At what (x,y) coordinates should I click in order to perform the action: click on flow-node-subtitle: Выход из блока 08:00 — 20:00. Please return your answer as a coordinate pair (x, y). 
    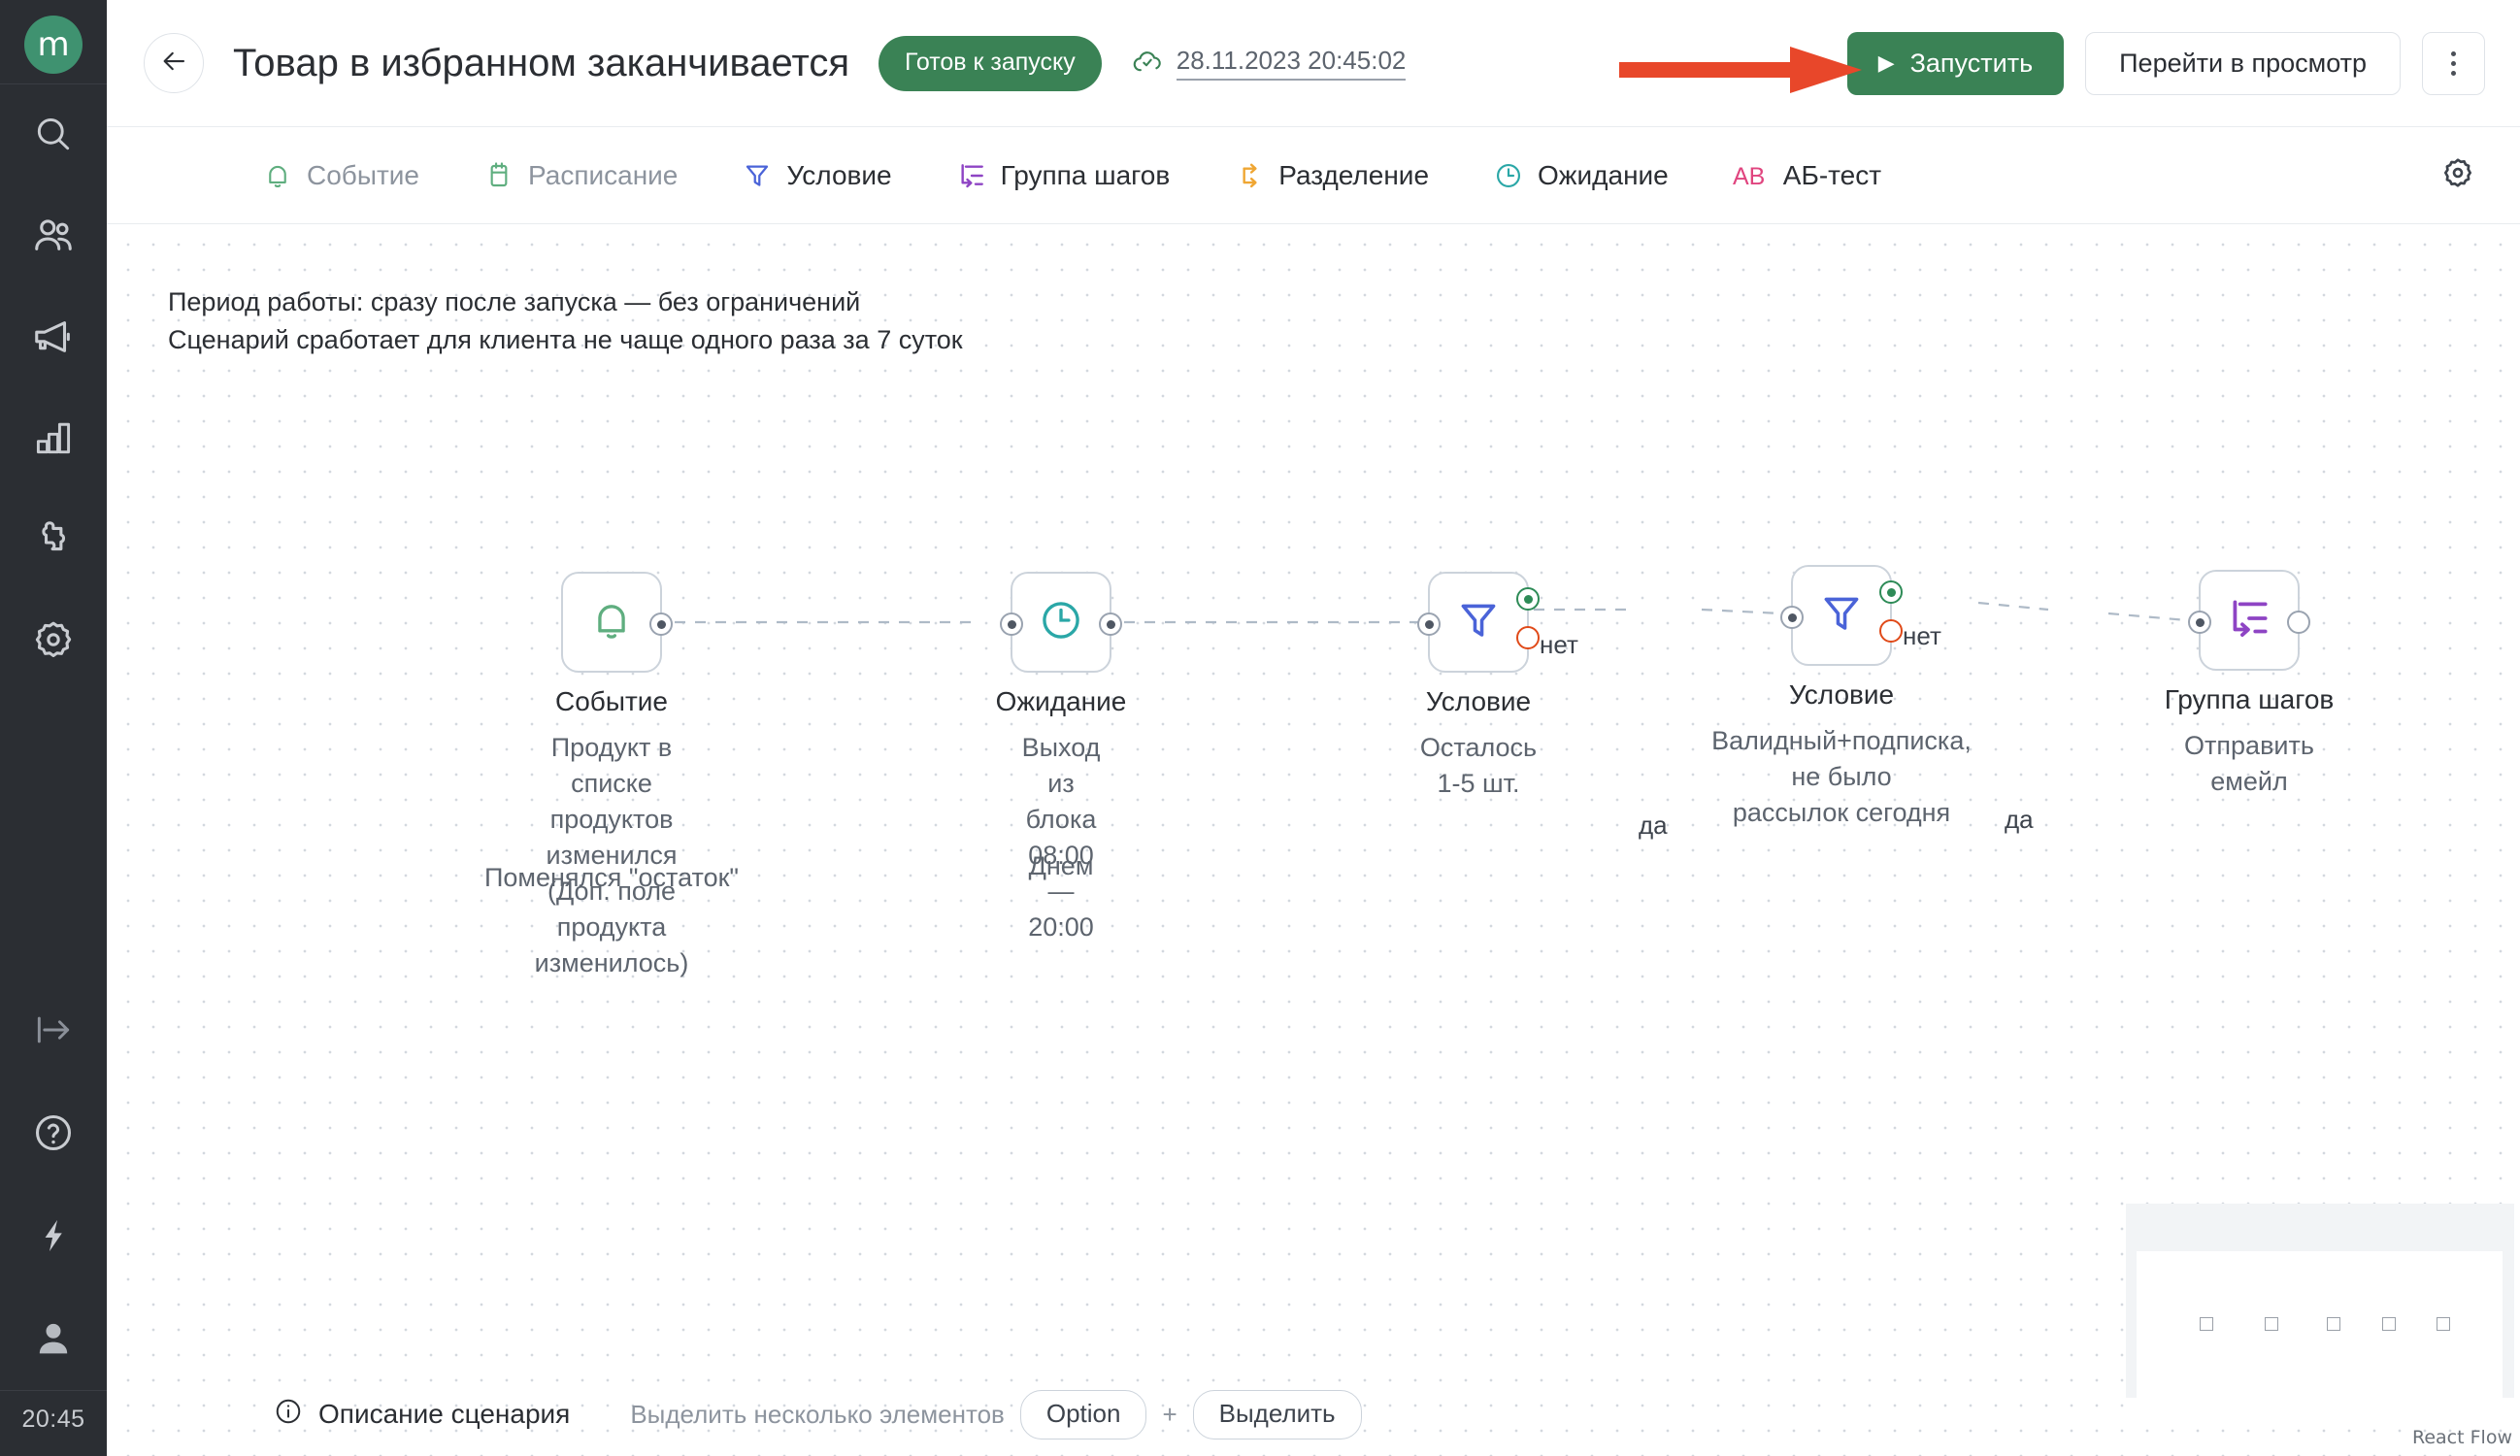
    Looking at the image, I should click on (1061, 837).